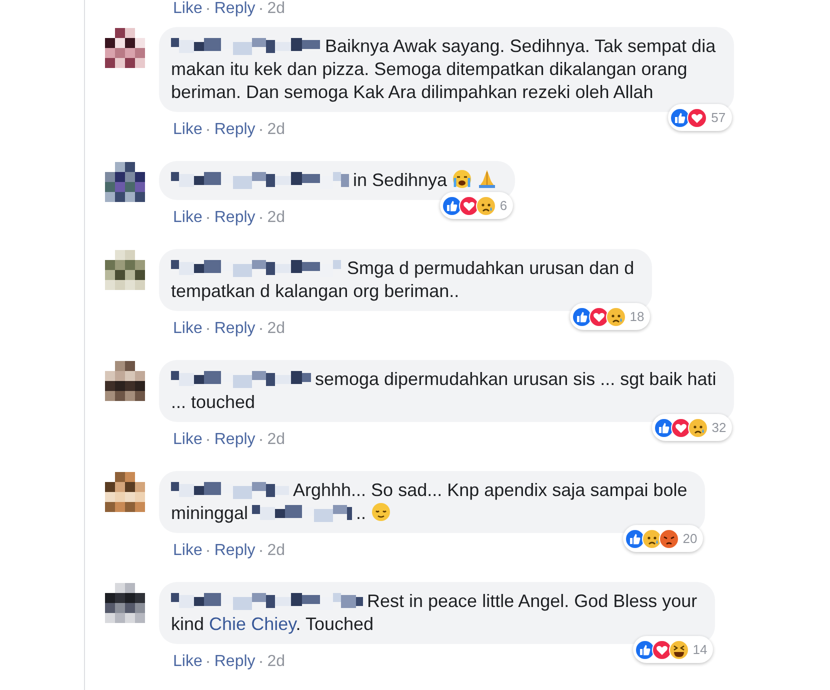 Image resolution: width=830 pixels, height=690 pixels. What do you see at coordinates (213, 402) in the screenshot?
I see `comment-text: ... touched` at bounding box center [213, 402].